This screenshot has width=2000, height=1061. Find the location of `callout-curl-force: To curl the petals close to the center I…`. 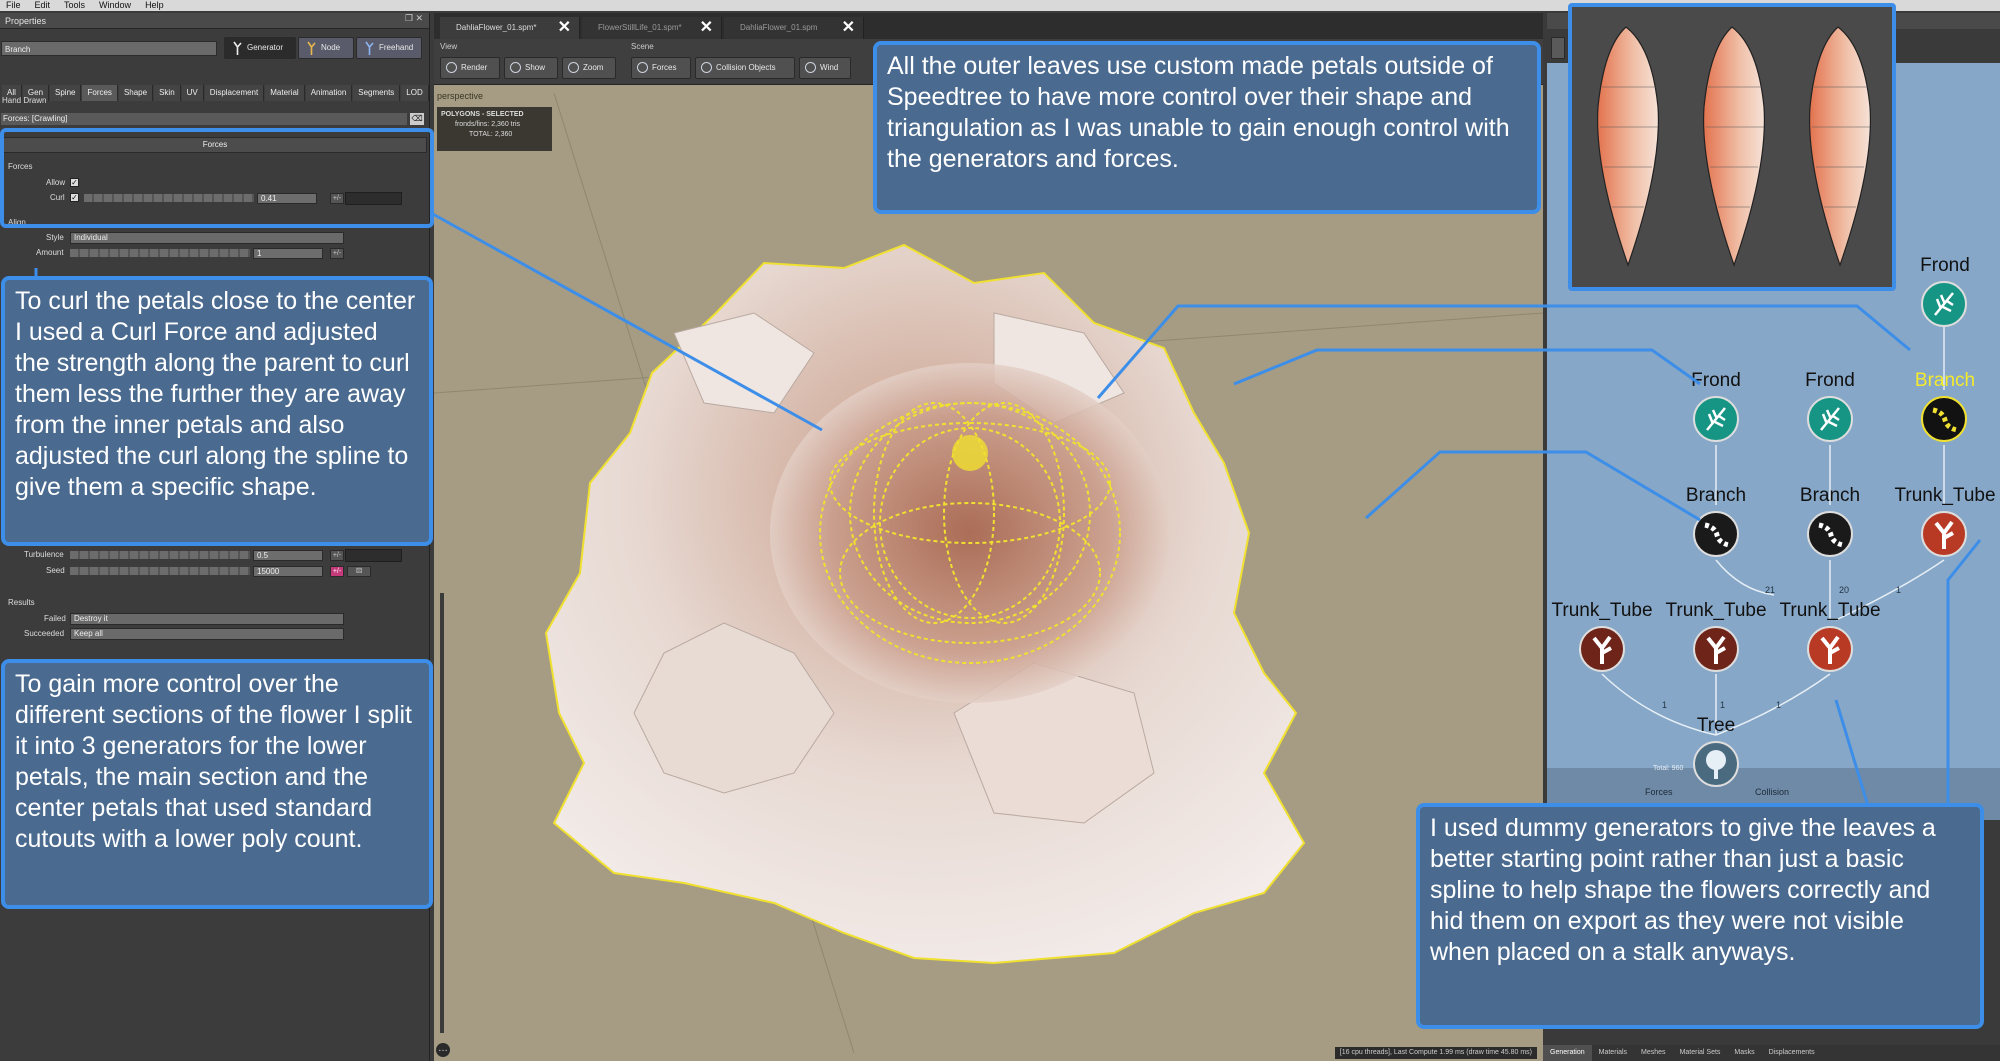

callout-curl-force: To curl the petals close to the center I… is located at coordinates (217, 411).